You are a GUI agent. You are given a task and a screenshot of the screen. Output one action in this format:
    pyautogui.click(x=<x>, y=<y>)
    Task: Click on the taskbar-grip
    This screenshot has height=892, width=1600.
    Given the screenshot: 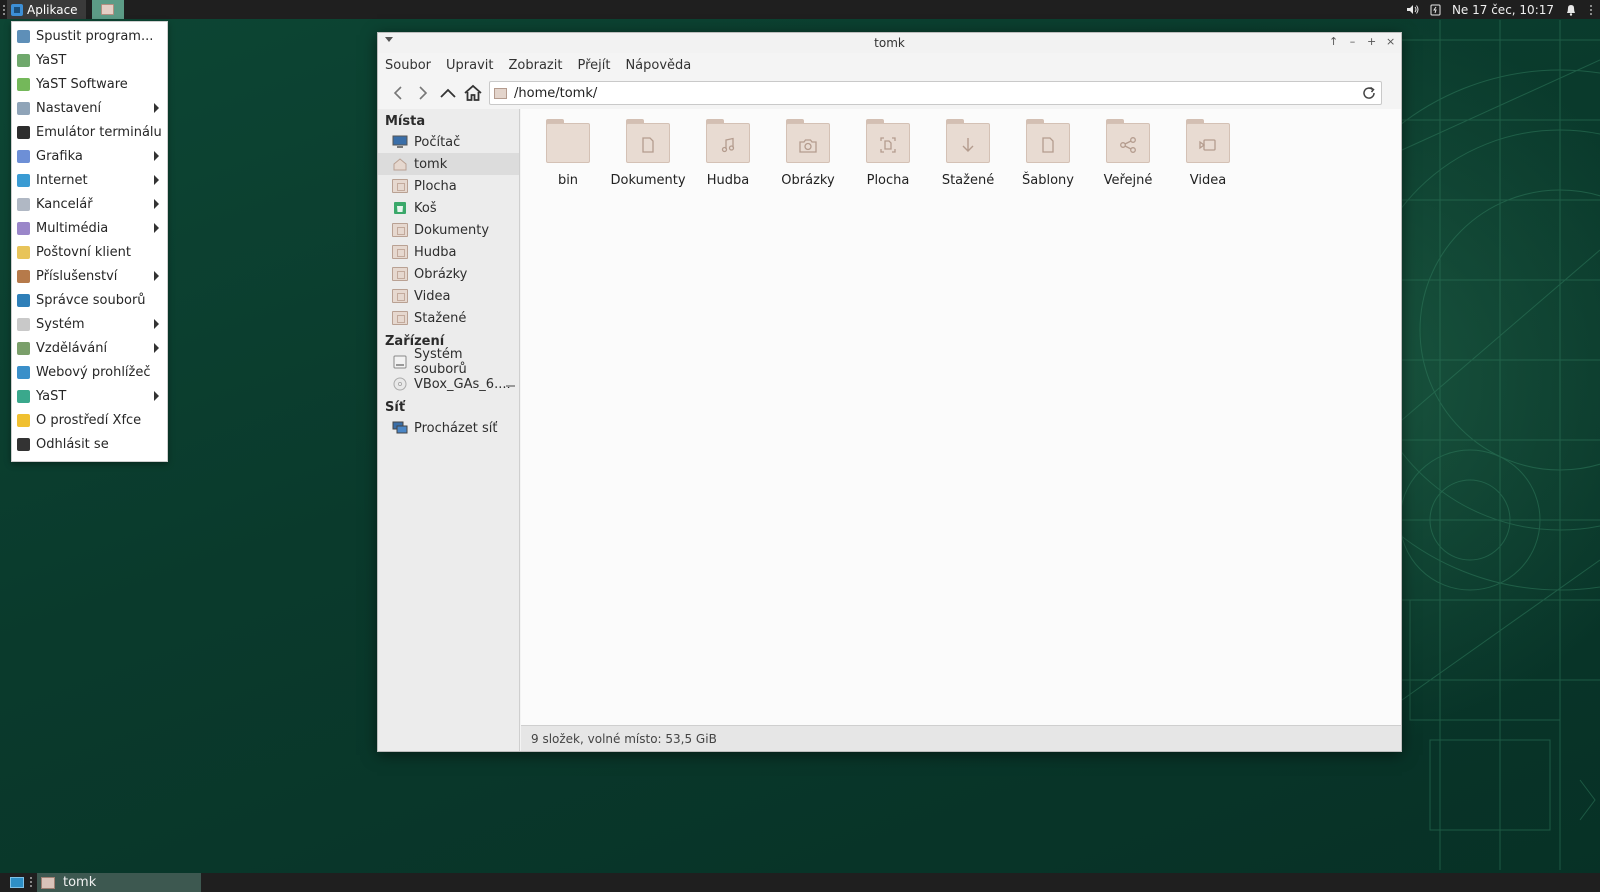 What is the action you would take?
    pyautogui.click(x=31, y=882)
    